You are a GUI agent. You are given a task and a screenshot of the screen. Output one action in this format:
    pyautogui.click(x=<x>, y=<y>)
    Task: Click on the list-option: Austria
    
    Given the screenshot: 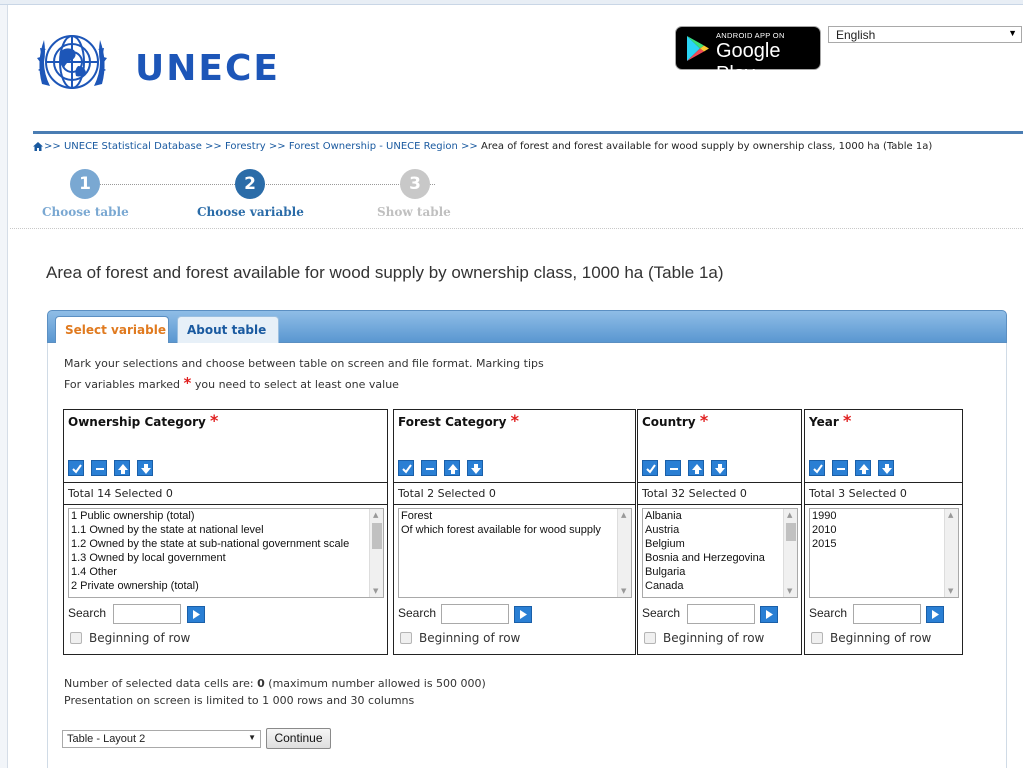 What is the action you would take?
    pyautogui.click(x=720, y=530)
    